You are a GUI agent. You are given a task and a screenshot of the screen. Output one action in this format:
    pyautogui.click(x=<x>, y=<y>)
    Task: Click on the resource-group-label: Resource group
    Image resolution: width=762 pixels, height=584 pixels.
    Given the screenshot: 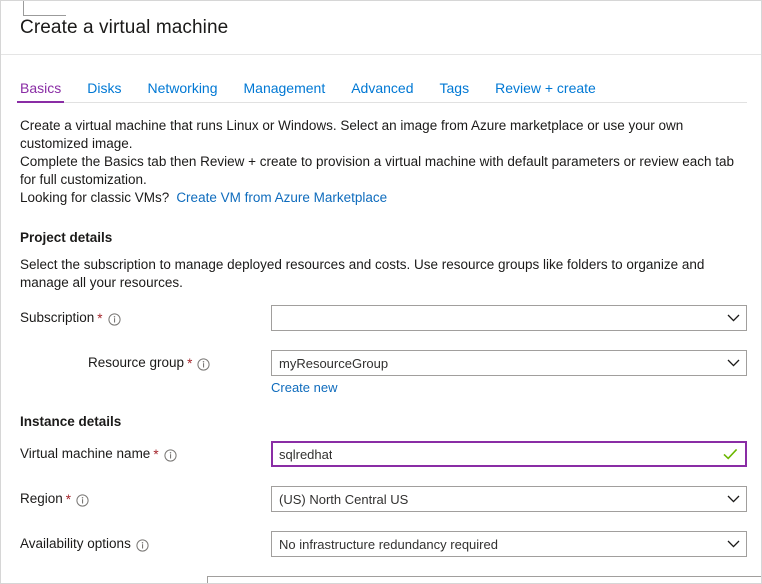 What is the action you would take?
    pyautogui.click(x=136, y=362)
    